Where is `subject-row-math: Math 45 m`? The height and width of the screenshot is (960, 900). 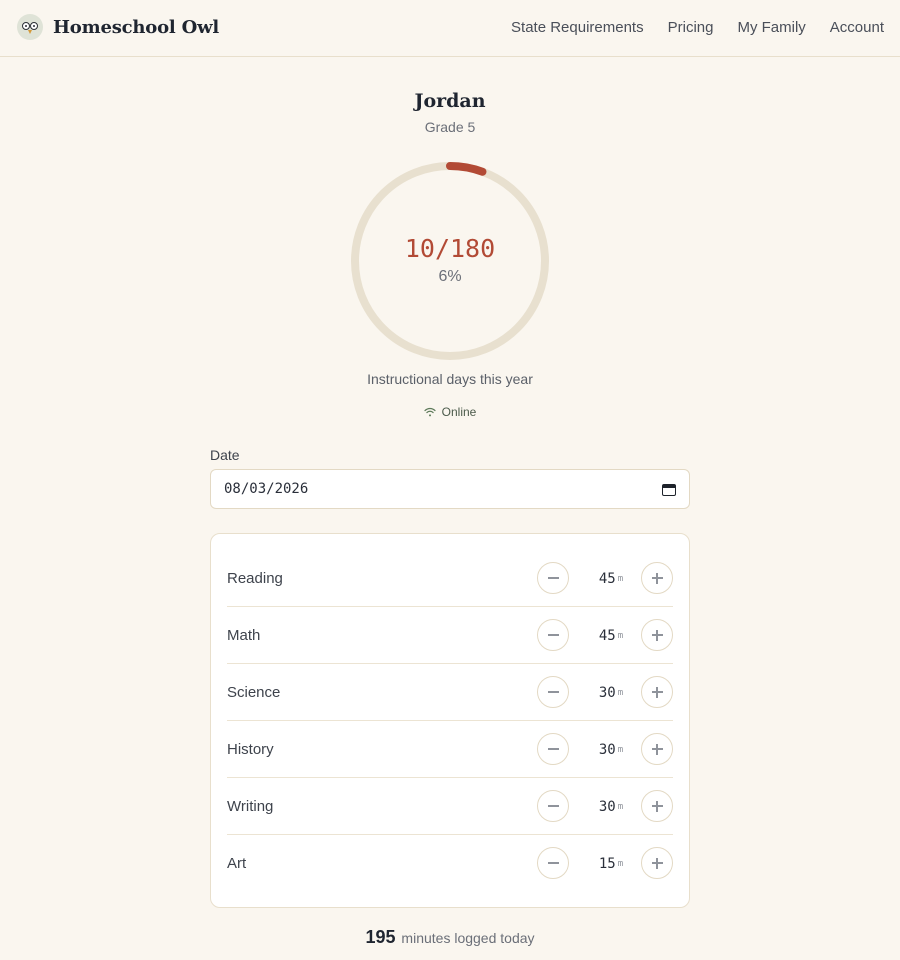
subject-row-math: Math 45 m is located at coordinates (450, 635).